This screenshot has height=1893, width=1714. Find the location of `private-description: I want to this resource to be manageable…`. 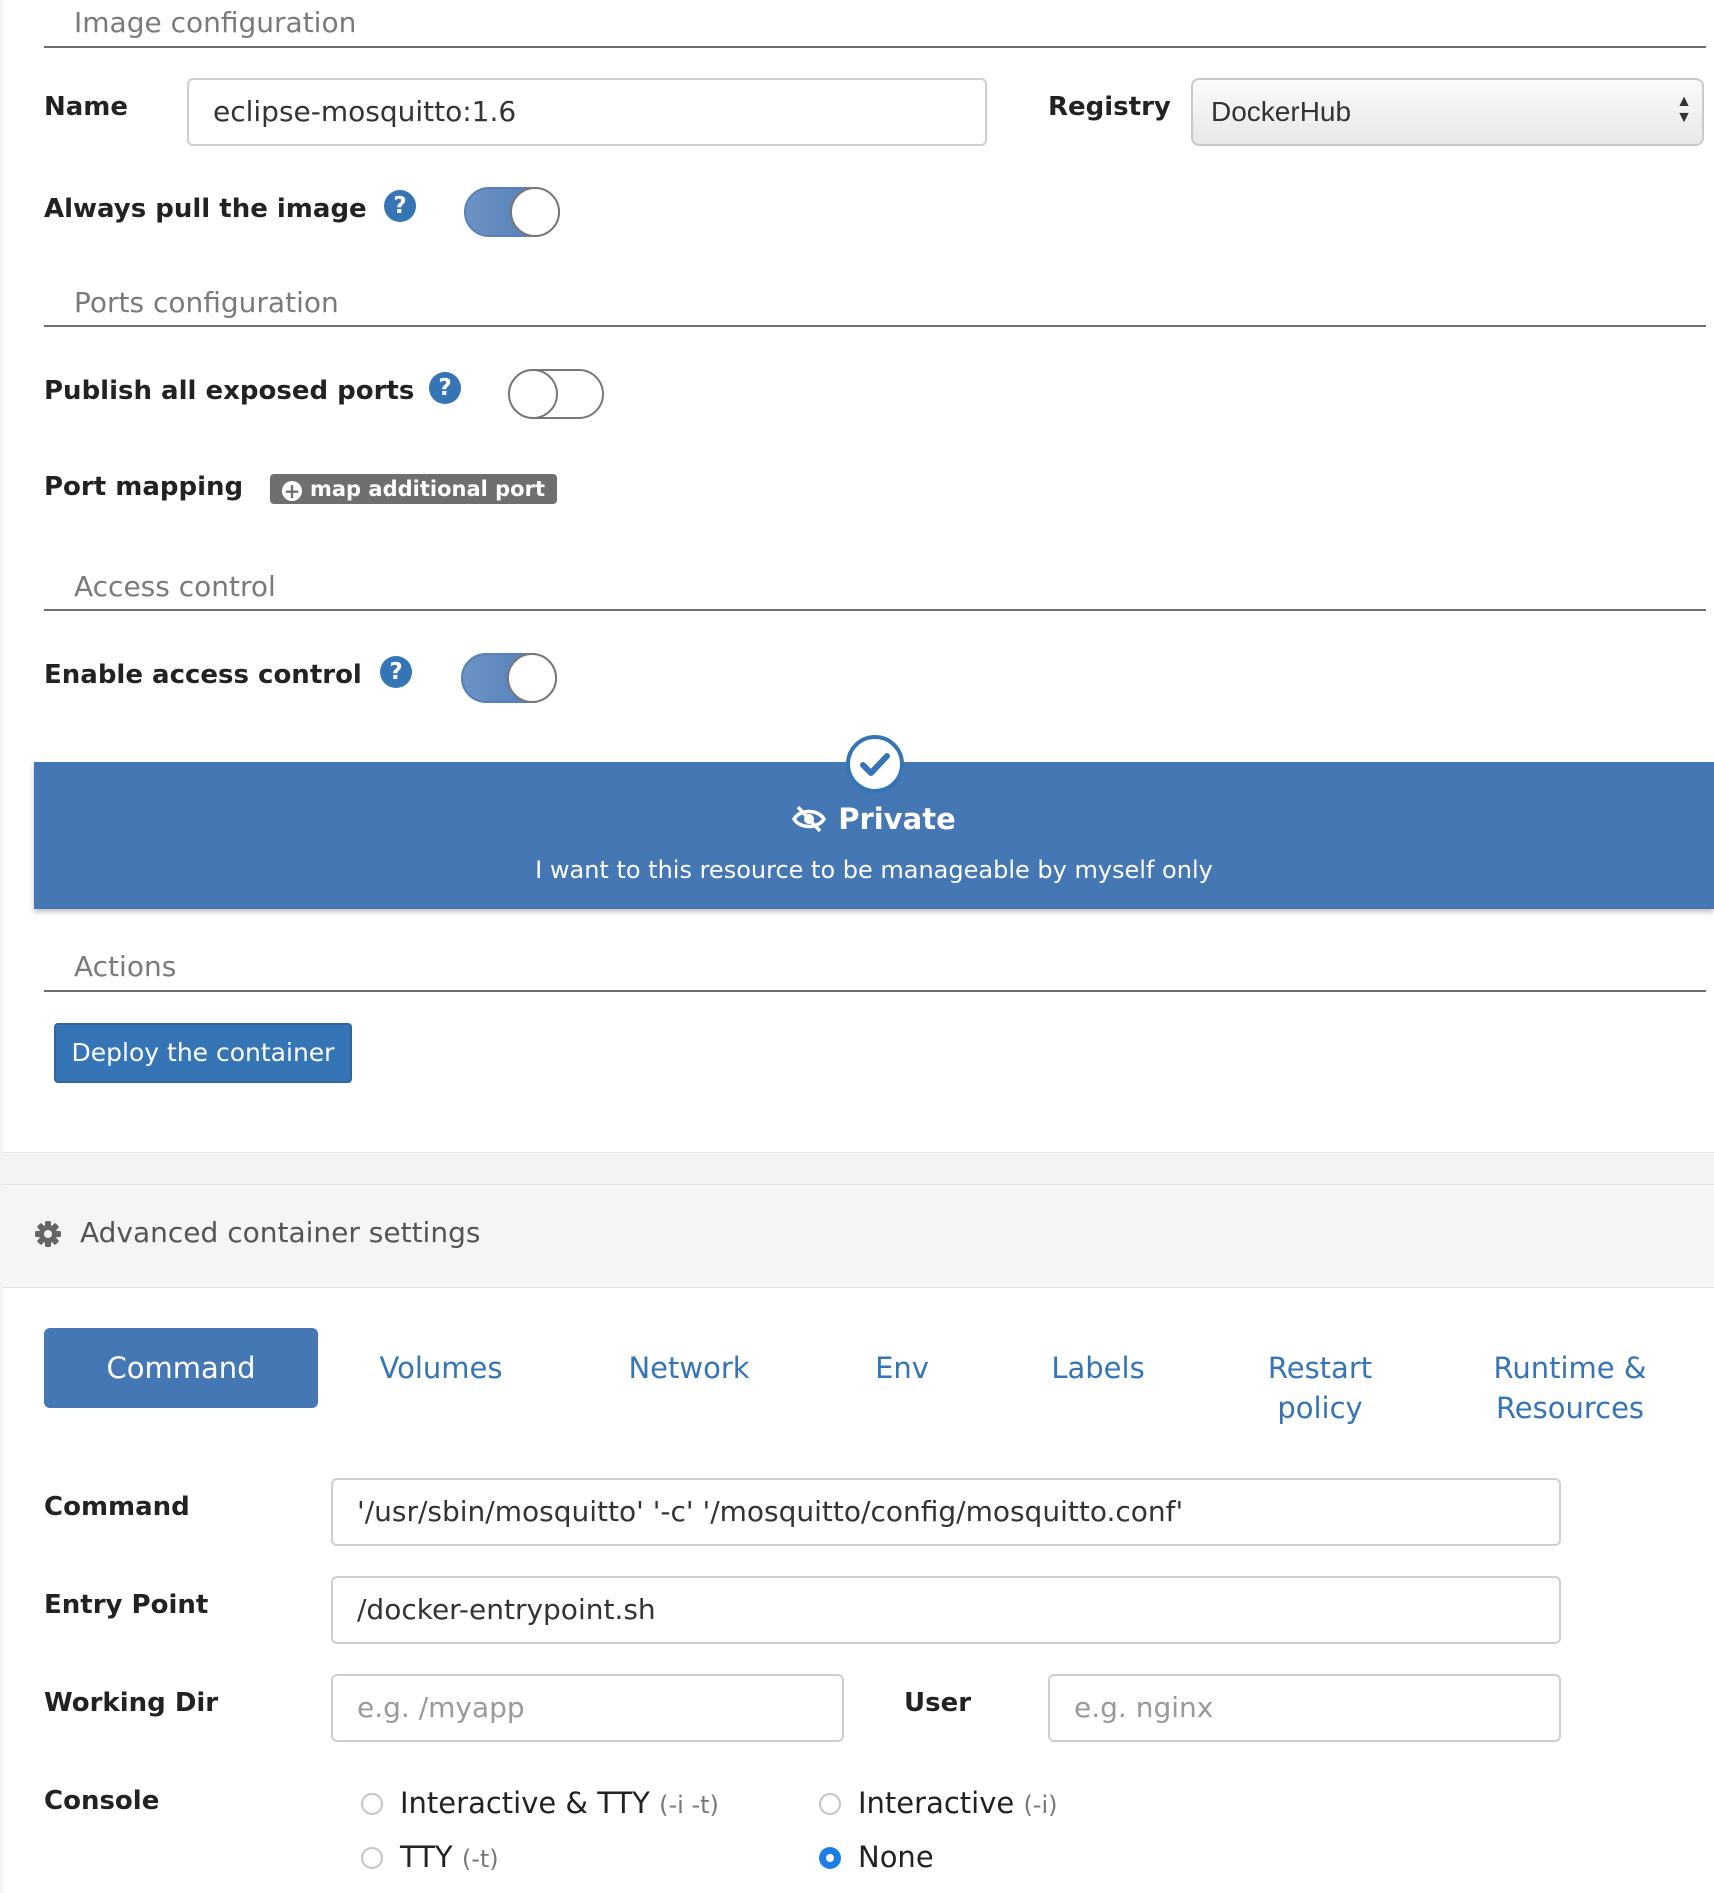

private-description: I want to this resource to be manageable… is located at coordinates (874, 870).